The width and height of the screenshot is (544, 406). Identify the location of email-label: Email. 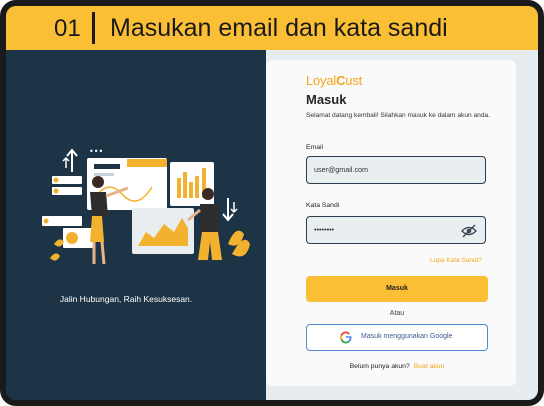
(314, 147).